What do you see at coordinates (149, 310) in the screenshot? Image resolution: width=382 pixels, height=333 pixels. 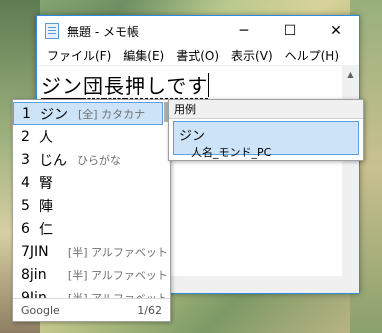 I see `candidate-page-indicator: 1/62` at bounding box center [149, 310].